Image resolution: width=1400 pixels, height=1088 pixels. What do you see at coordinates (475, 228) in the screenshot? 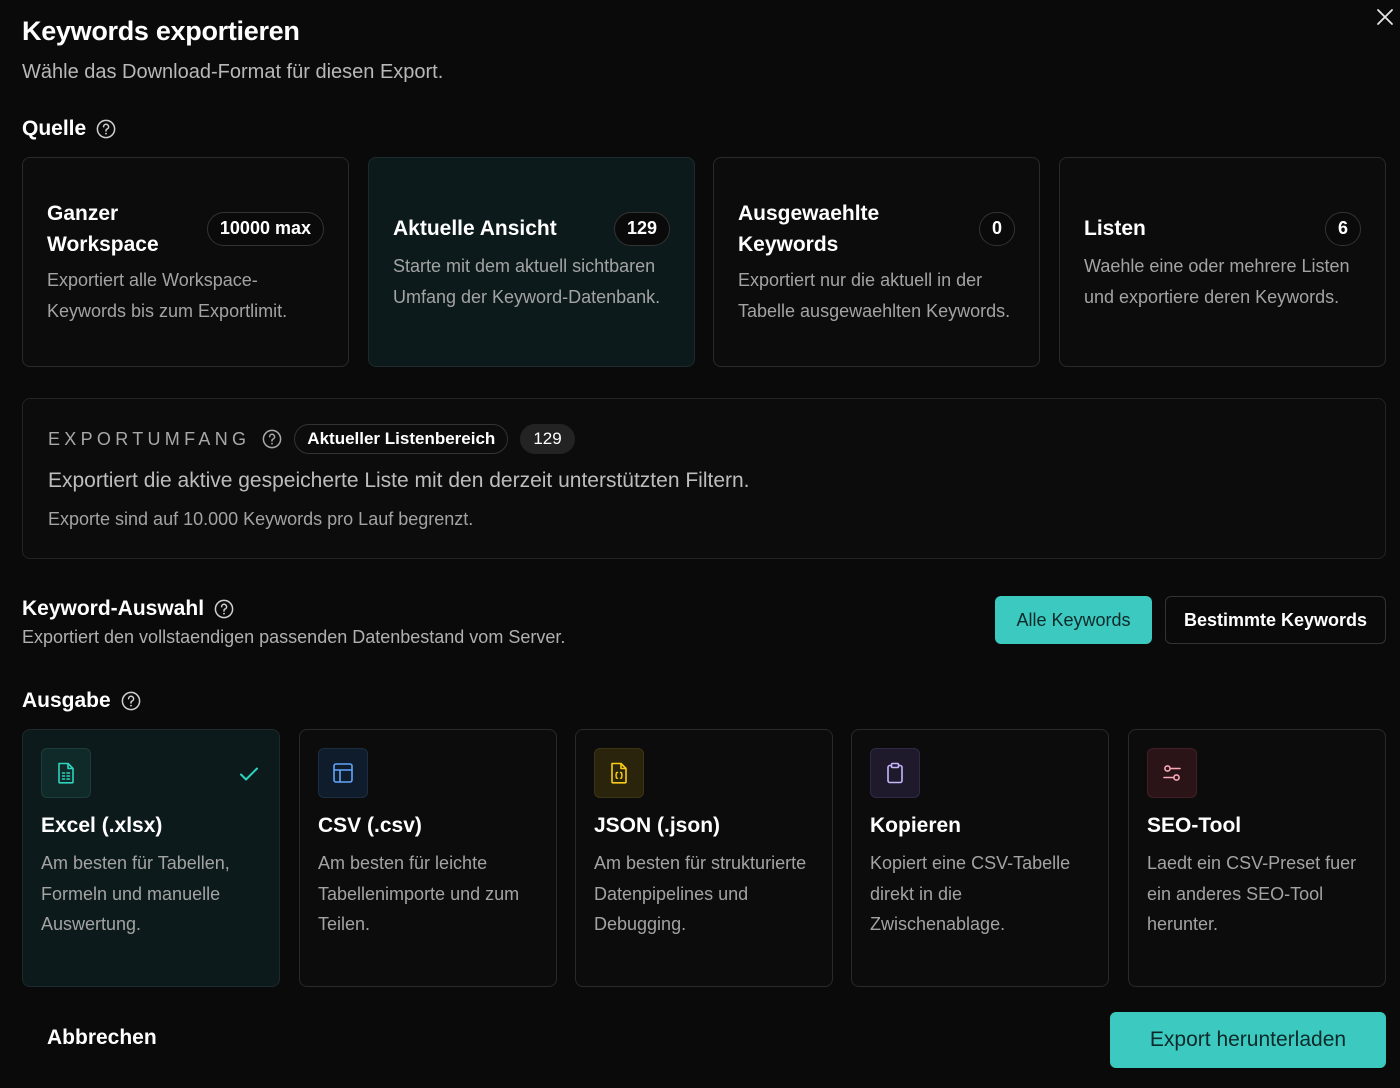
I see `source-card-title: Aktuelle Ansicht` at bounding box center [475, 228].